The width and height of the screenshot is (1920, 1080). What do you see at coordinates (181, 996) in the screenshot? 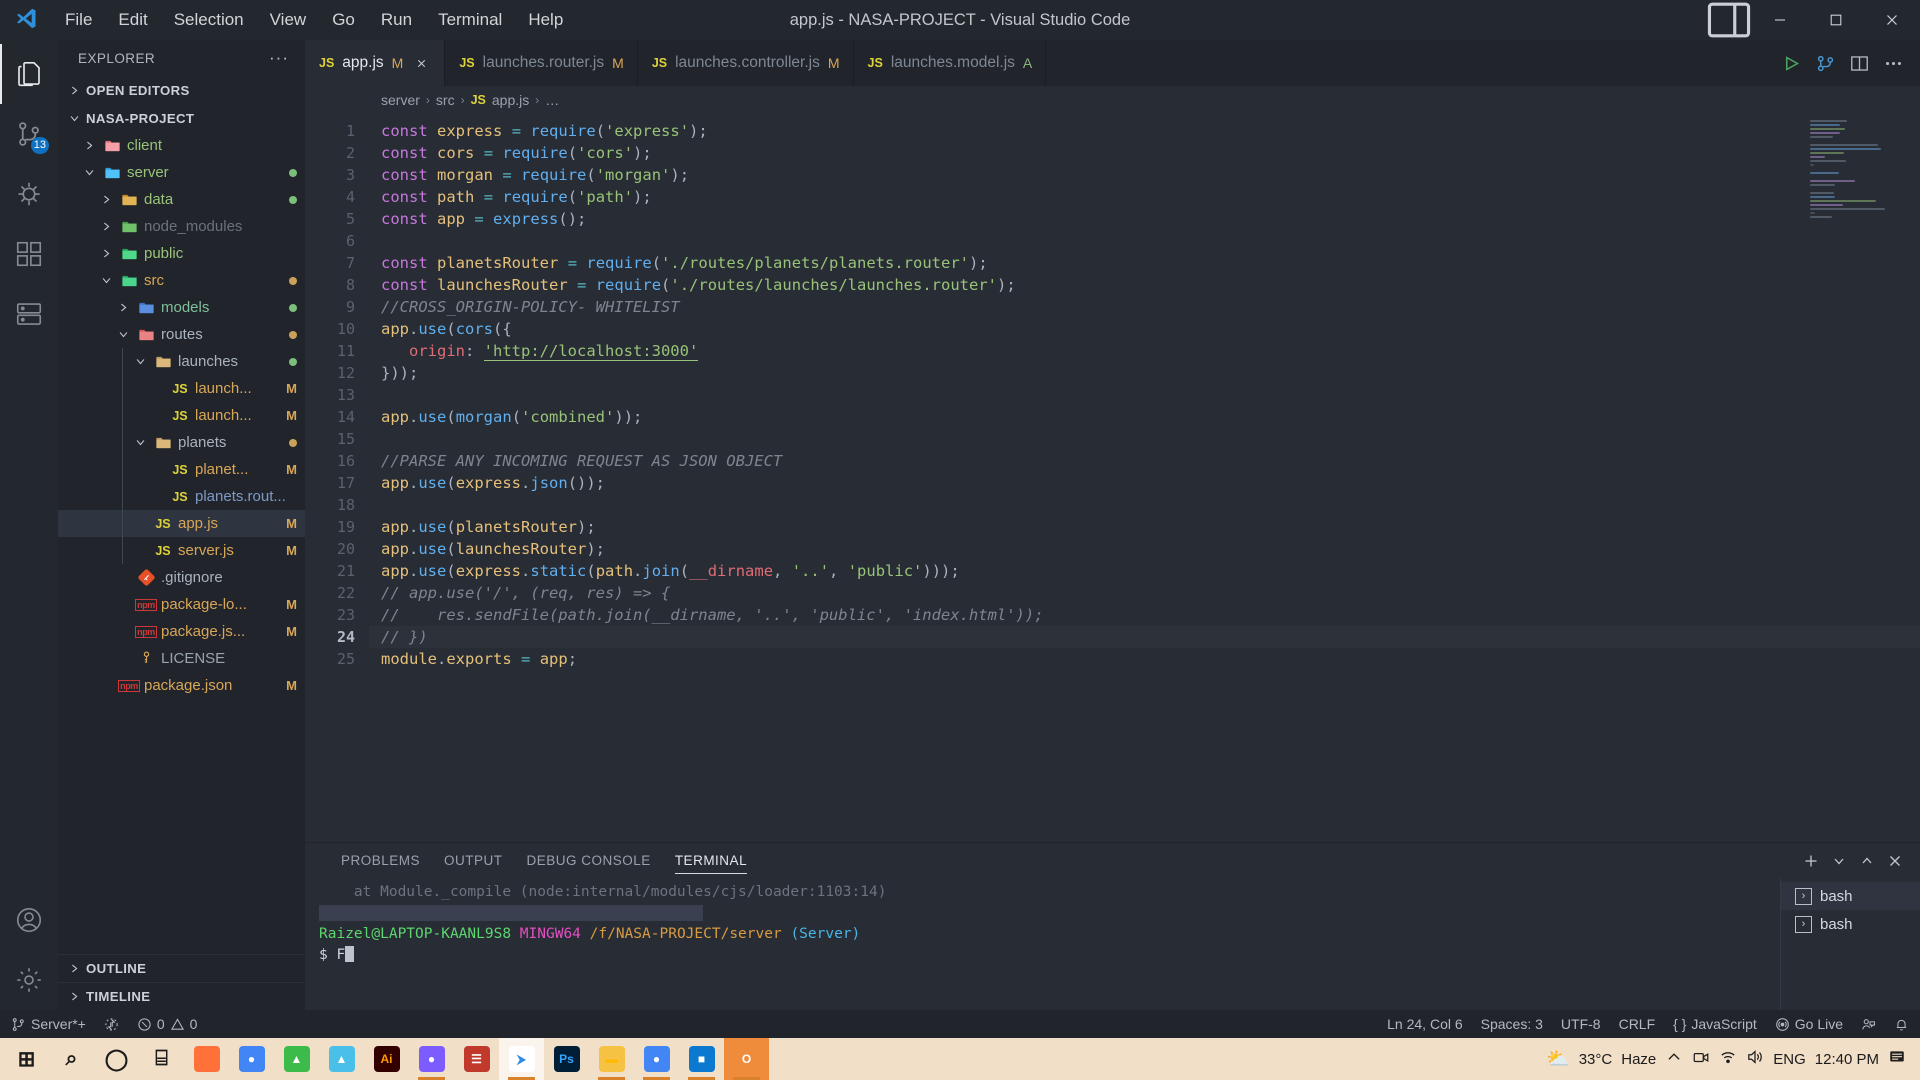
I see `section-timeline: TIMELINE` at bounding box center [181, 996].